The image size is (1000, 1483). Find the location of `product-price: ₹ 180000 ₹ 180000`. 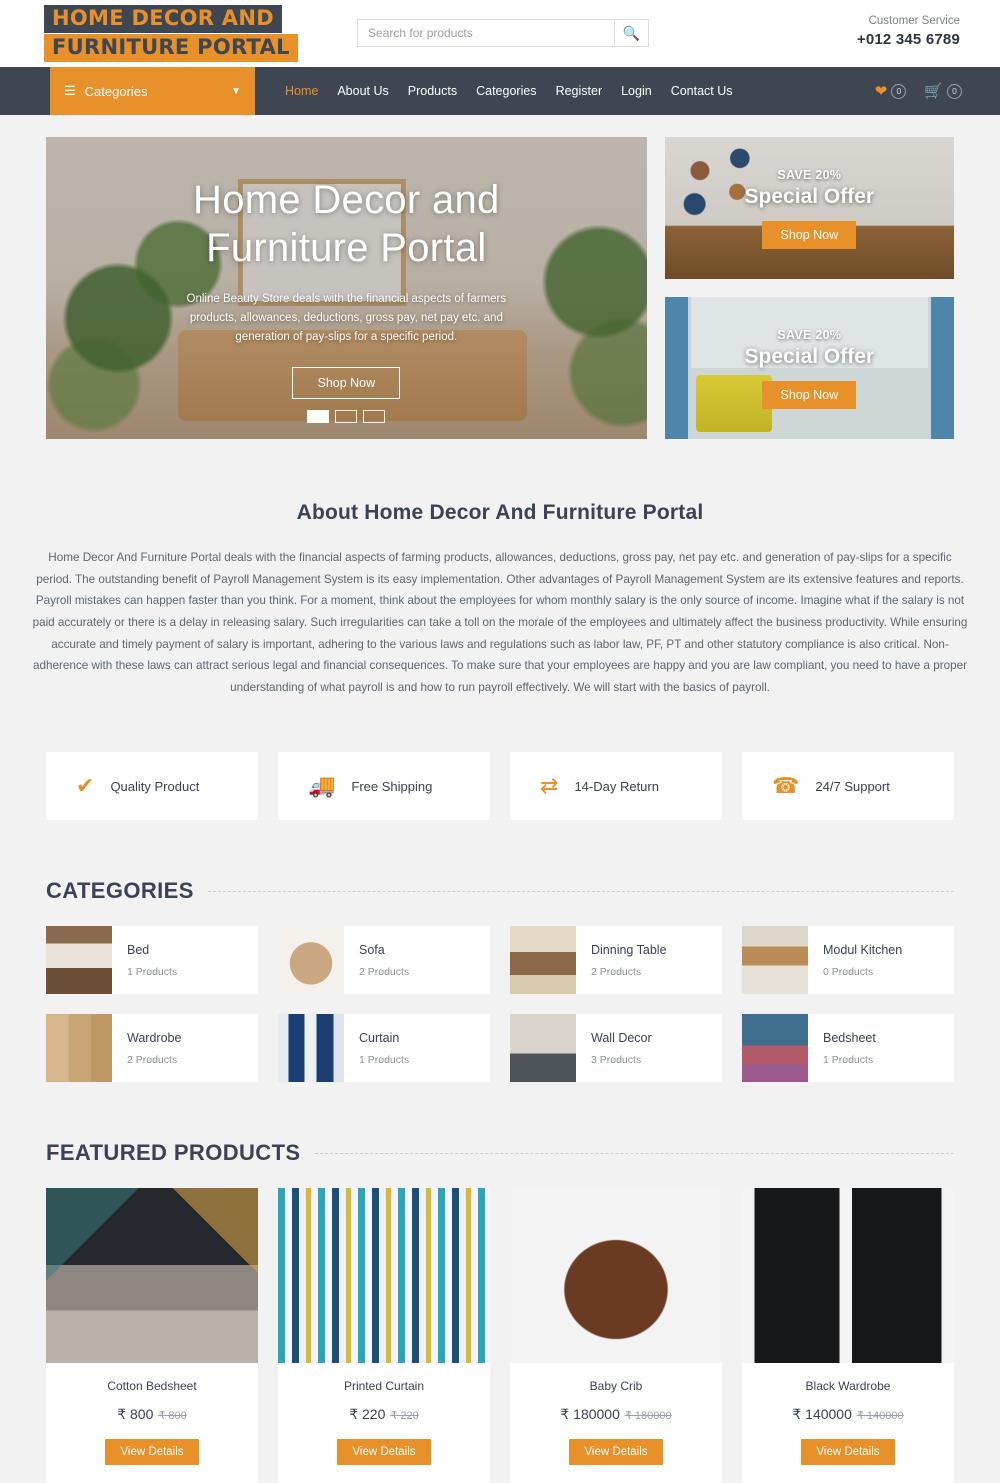

product-price: ₹ 180000 ₹ 180000 is located at coordinates (616, 1414).